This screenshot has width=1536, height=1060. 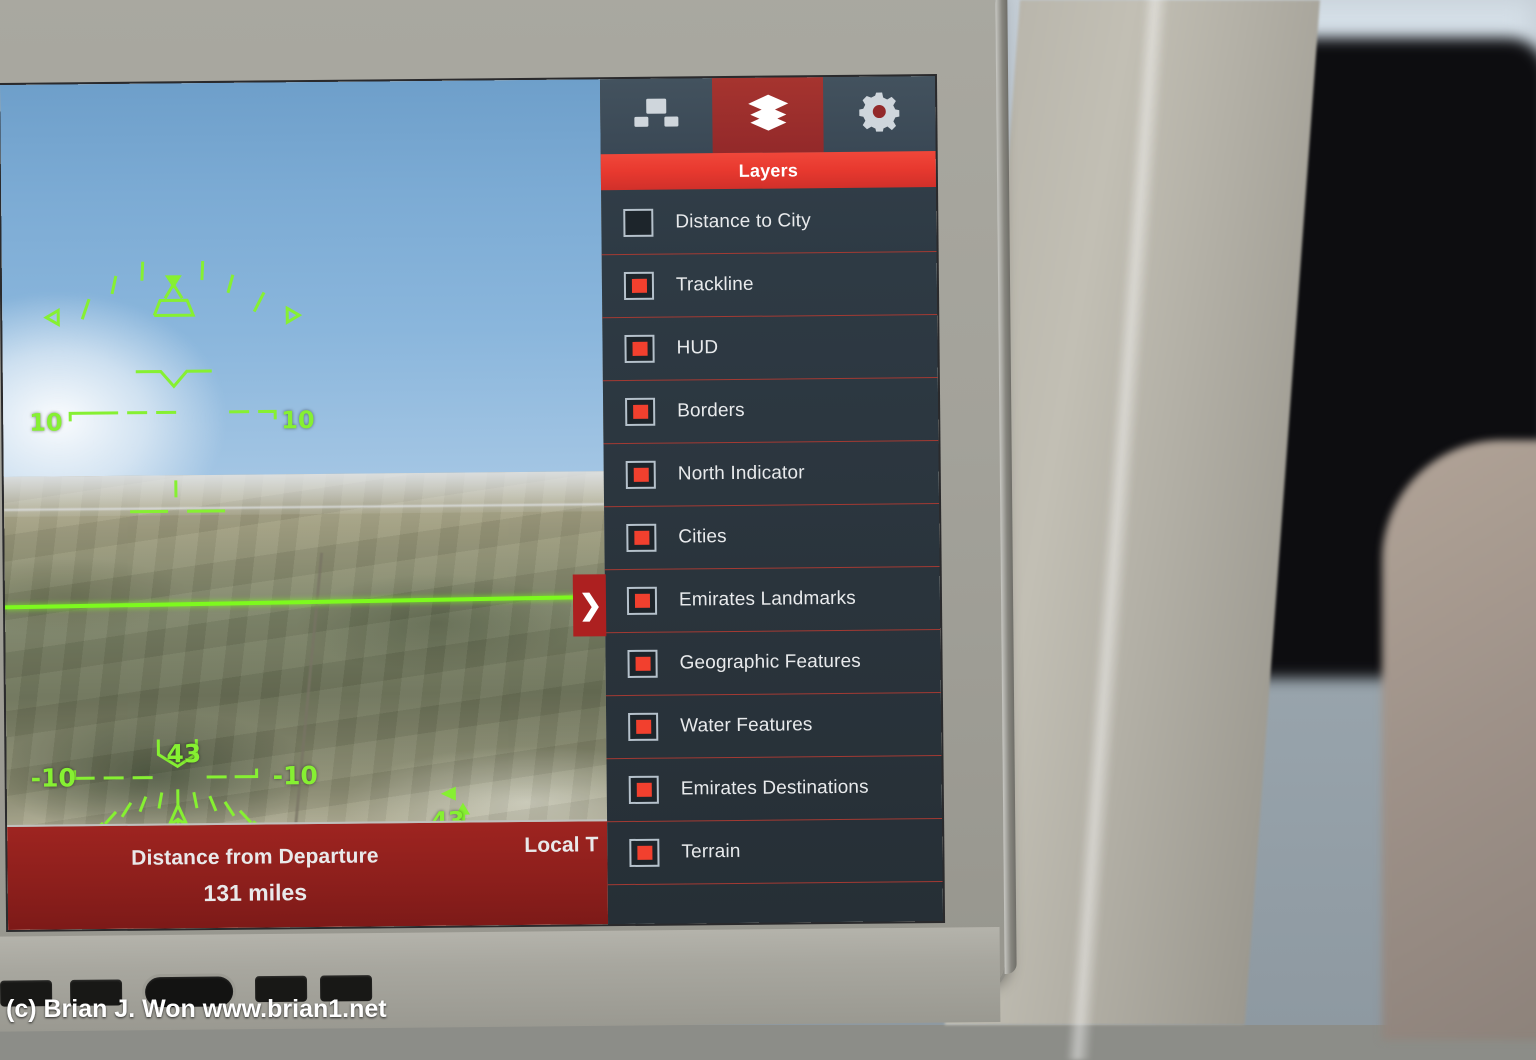 I want to click on layer-row: North Indicator, so click(x=771, y=474).